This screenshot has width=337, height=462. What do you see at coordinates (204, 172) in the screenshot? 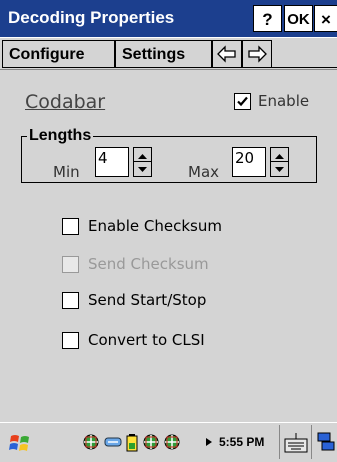
I see `max-label: Max` at bounding box center [204, 172].